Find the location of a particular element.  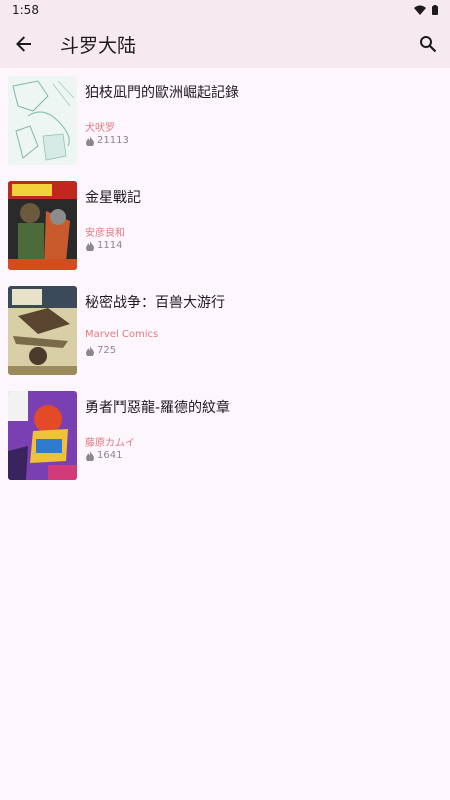

list-item: 金星戰記 安彦良和 1114 is located at coordinates (225, 231).